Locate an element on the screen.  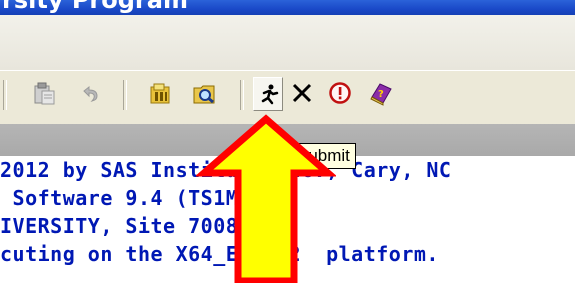
window-title-bar: rsity Program is located at coordinates (287, 7).